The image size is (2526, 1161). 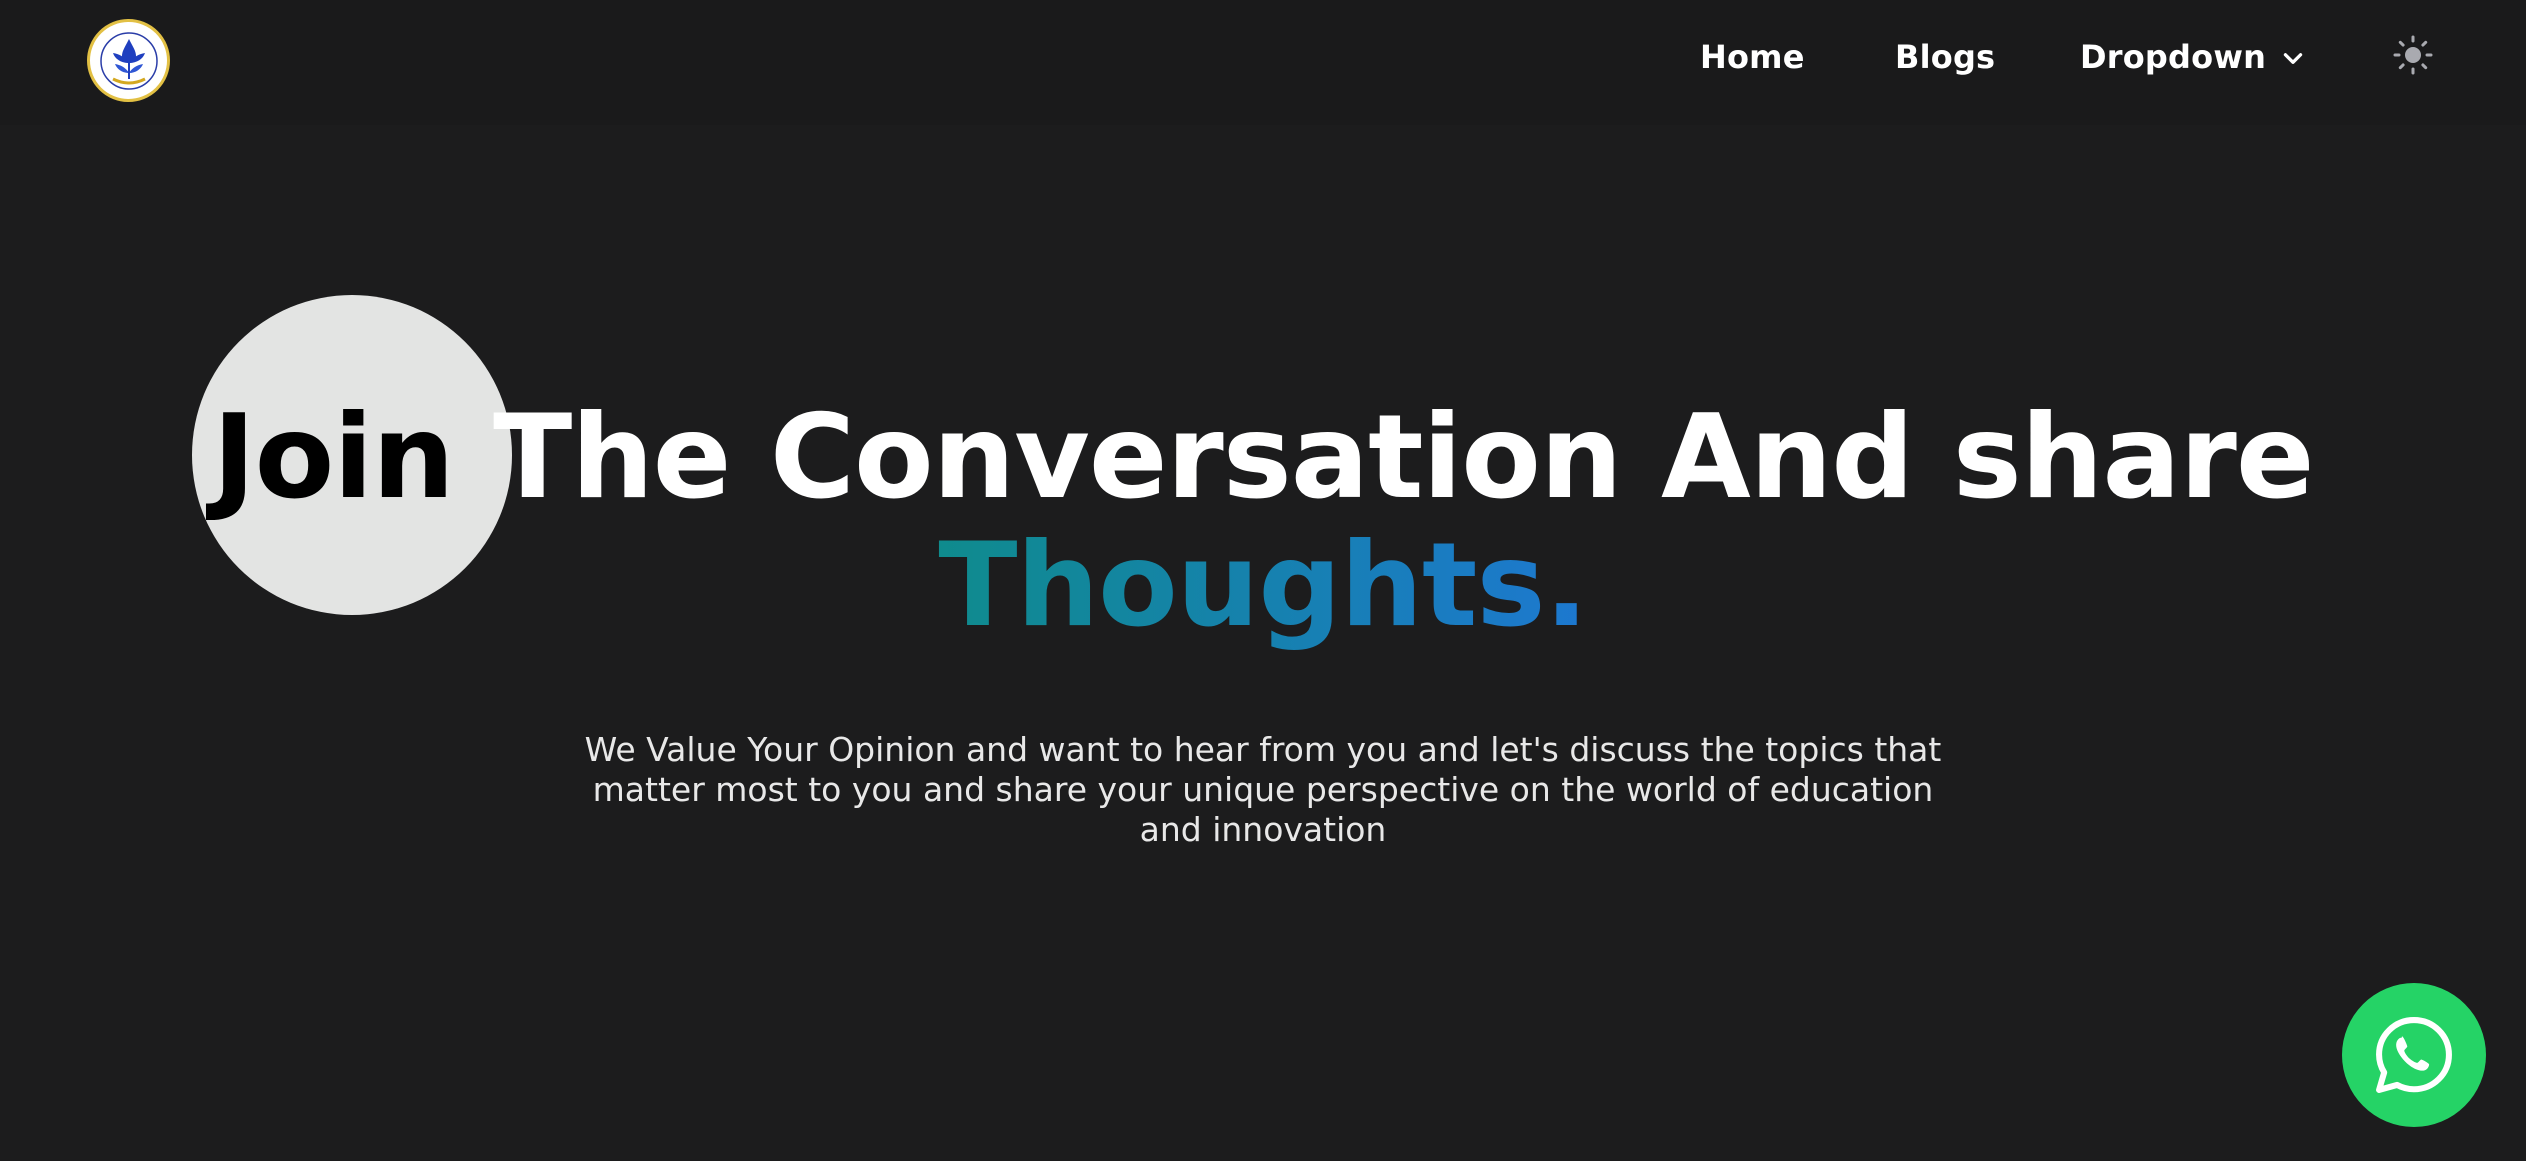 I want to click on hero-headline-line2: Thoughts., so click(x=1263, y=586).